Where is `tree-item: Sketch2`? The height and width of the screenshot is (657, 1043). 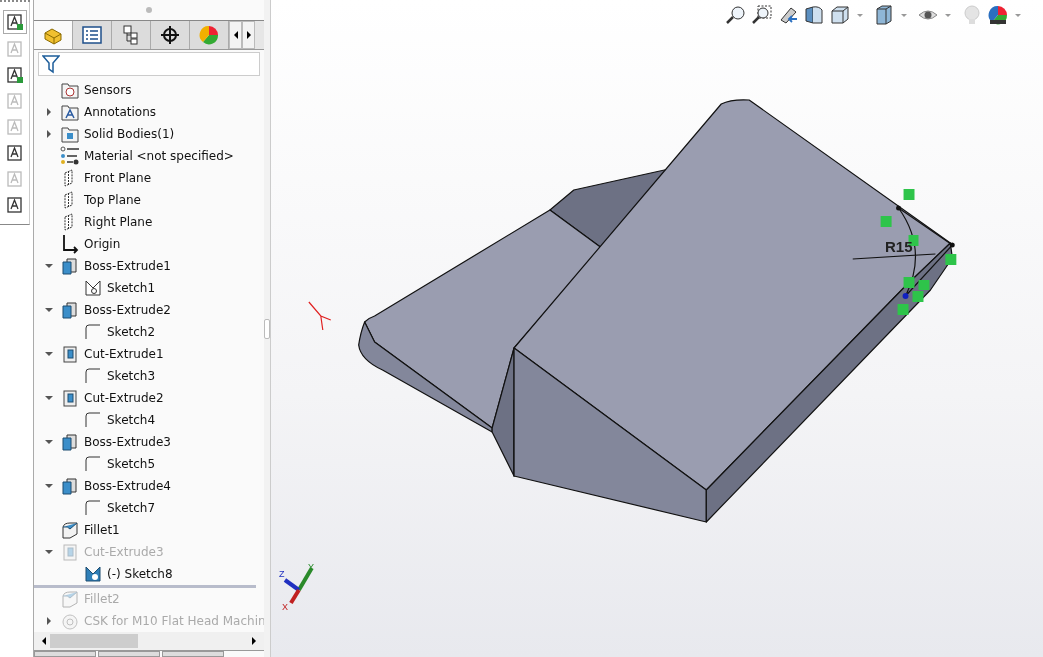 tree-item: Sketch2 is located at coordinates (131, 332).